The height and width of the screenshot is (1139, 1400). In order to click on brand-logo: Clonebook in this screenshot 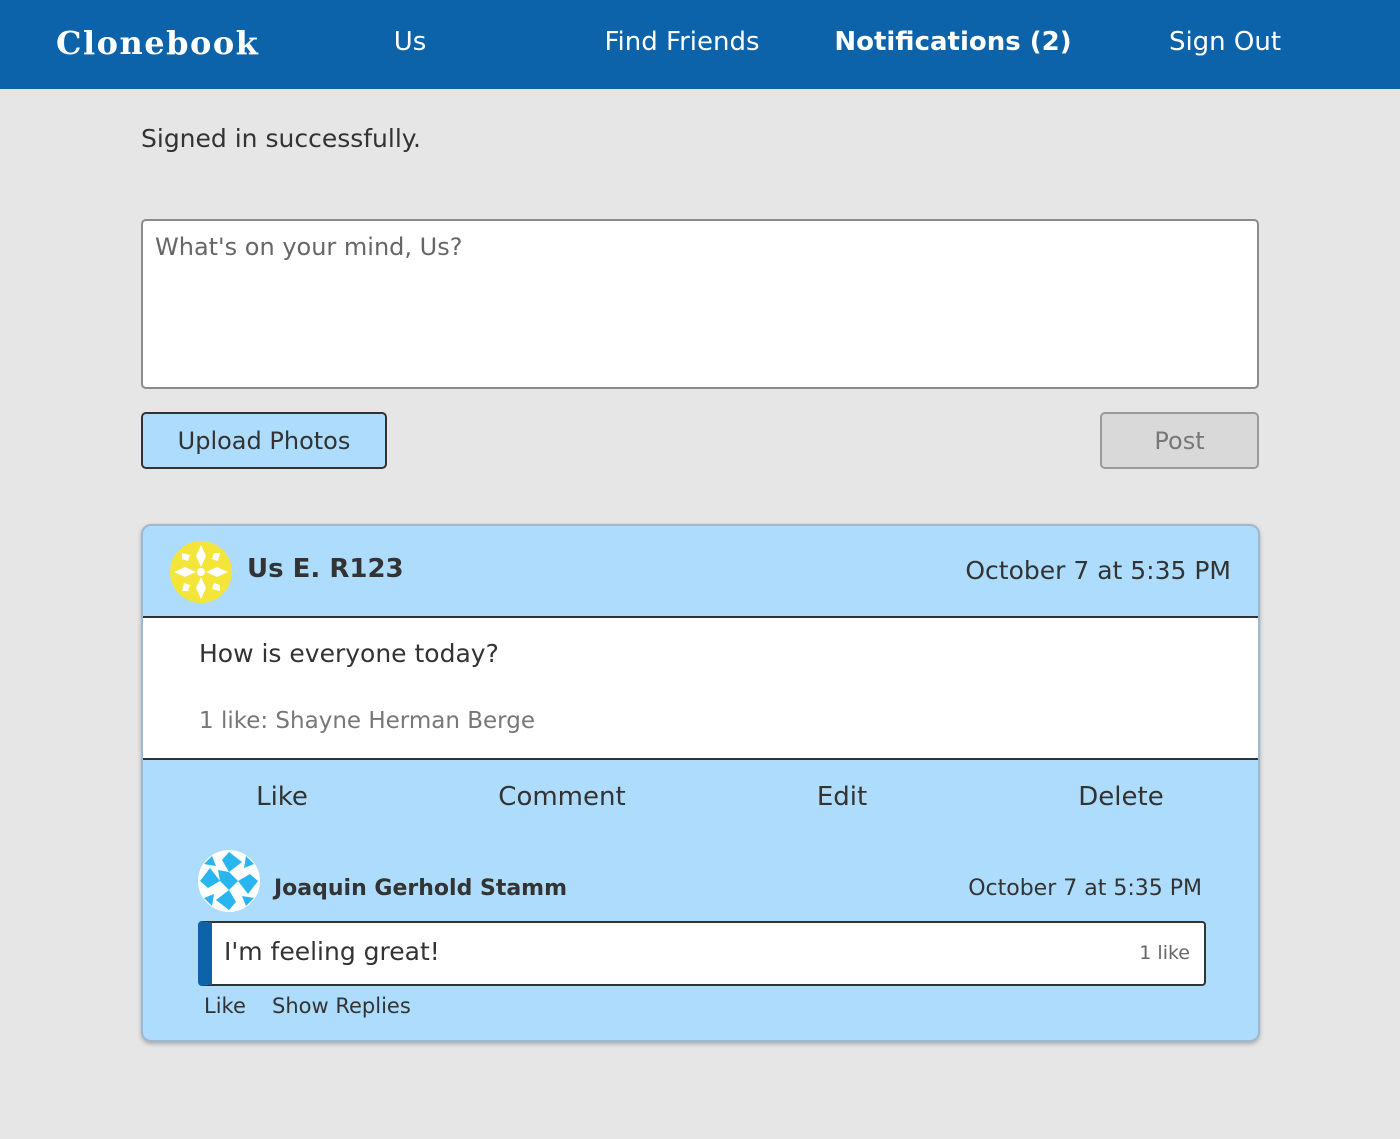, I will do `click(157, 43)`.